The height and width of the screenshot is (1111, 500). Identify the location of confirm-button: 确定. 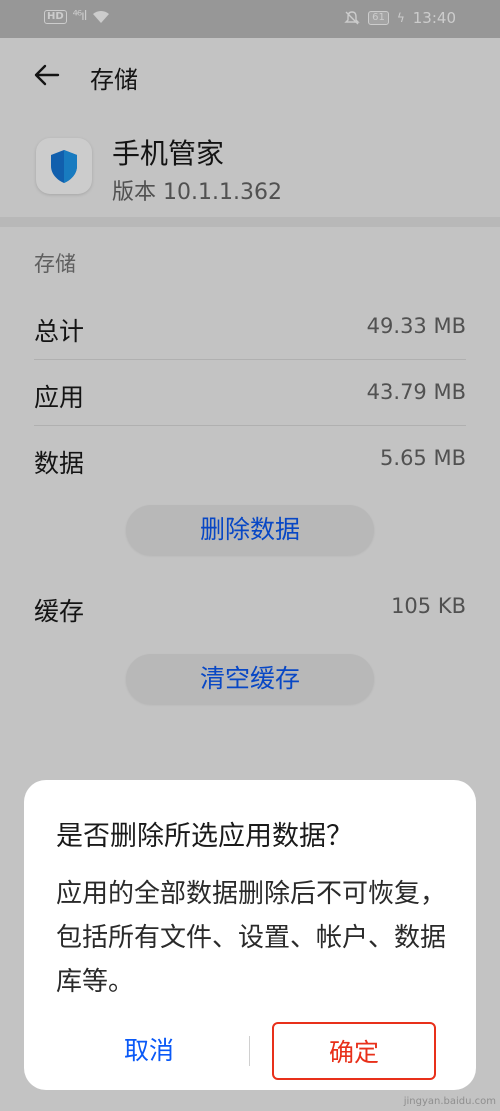
(354, 1051).